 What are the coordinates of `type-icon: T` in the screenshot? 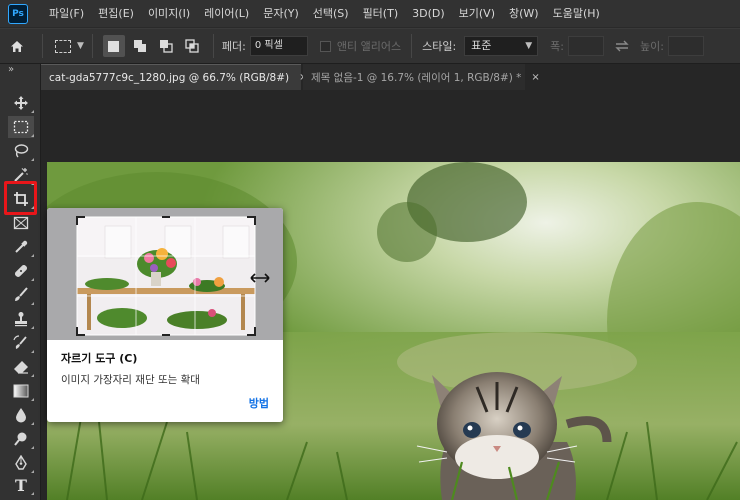 It's located at (21, 485).